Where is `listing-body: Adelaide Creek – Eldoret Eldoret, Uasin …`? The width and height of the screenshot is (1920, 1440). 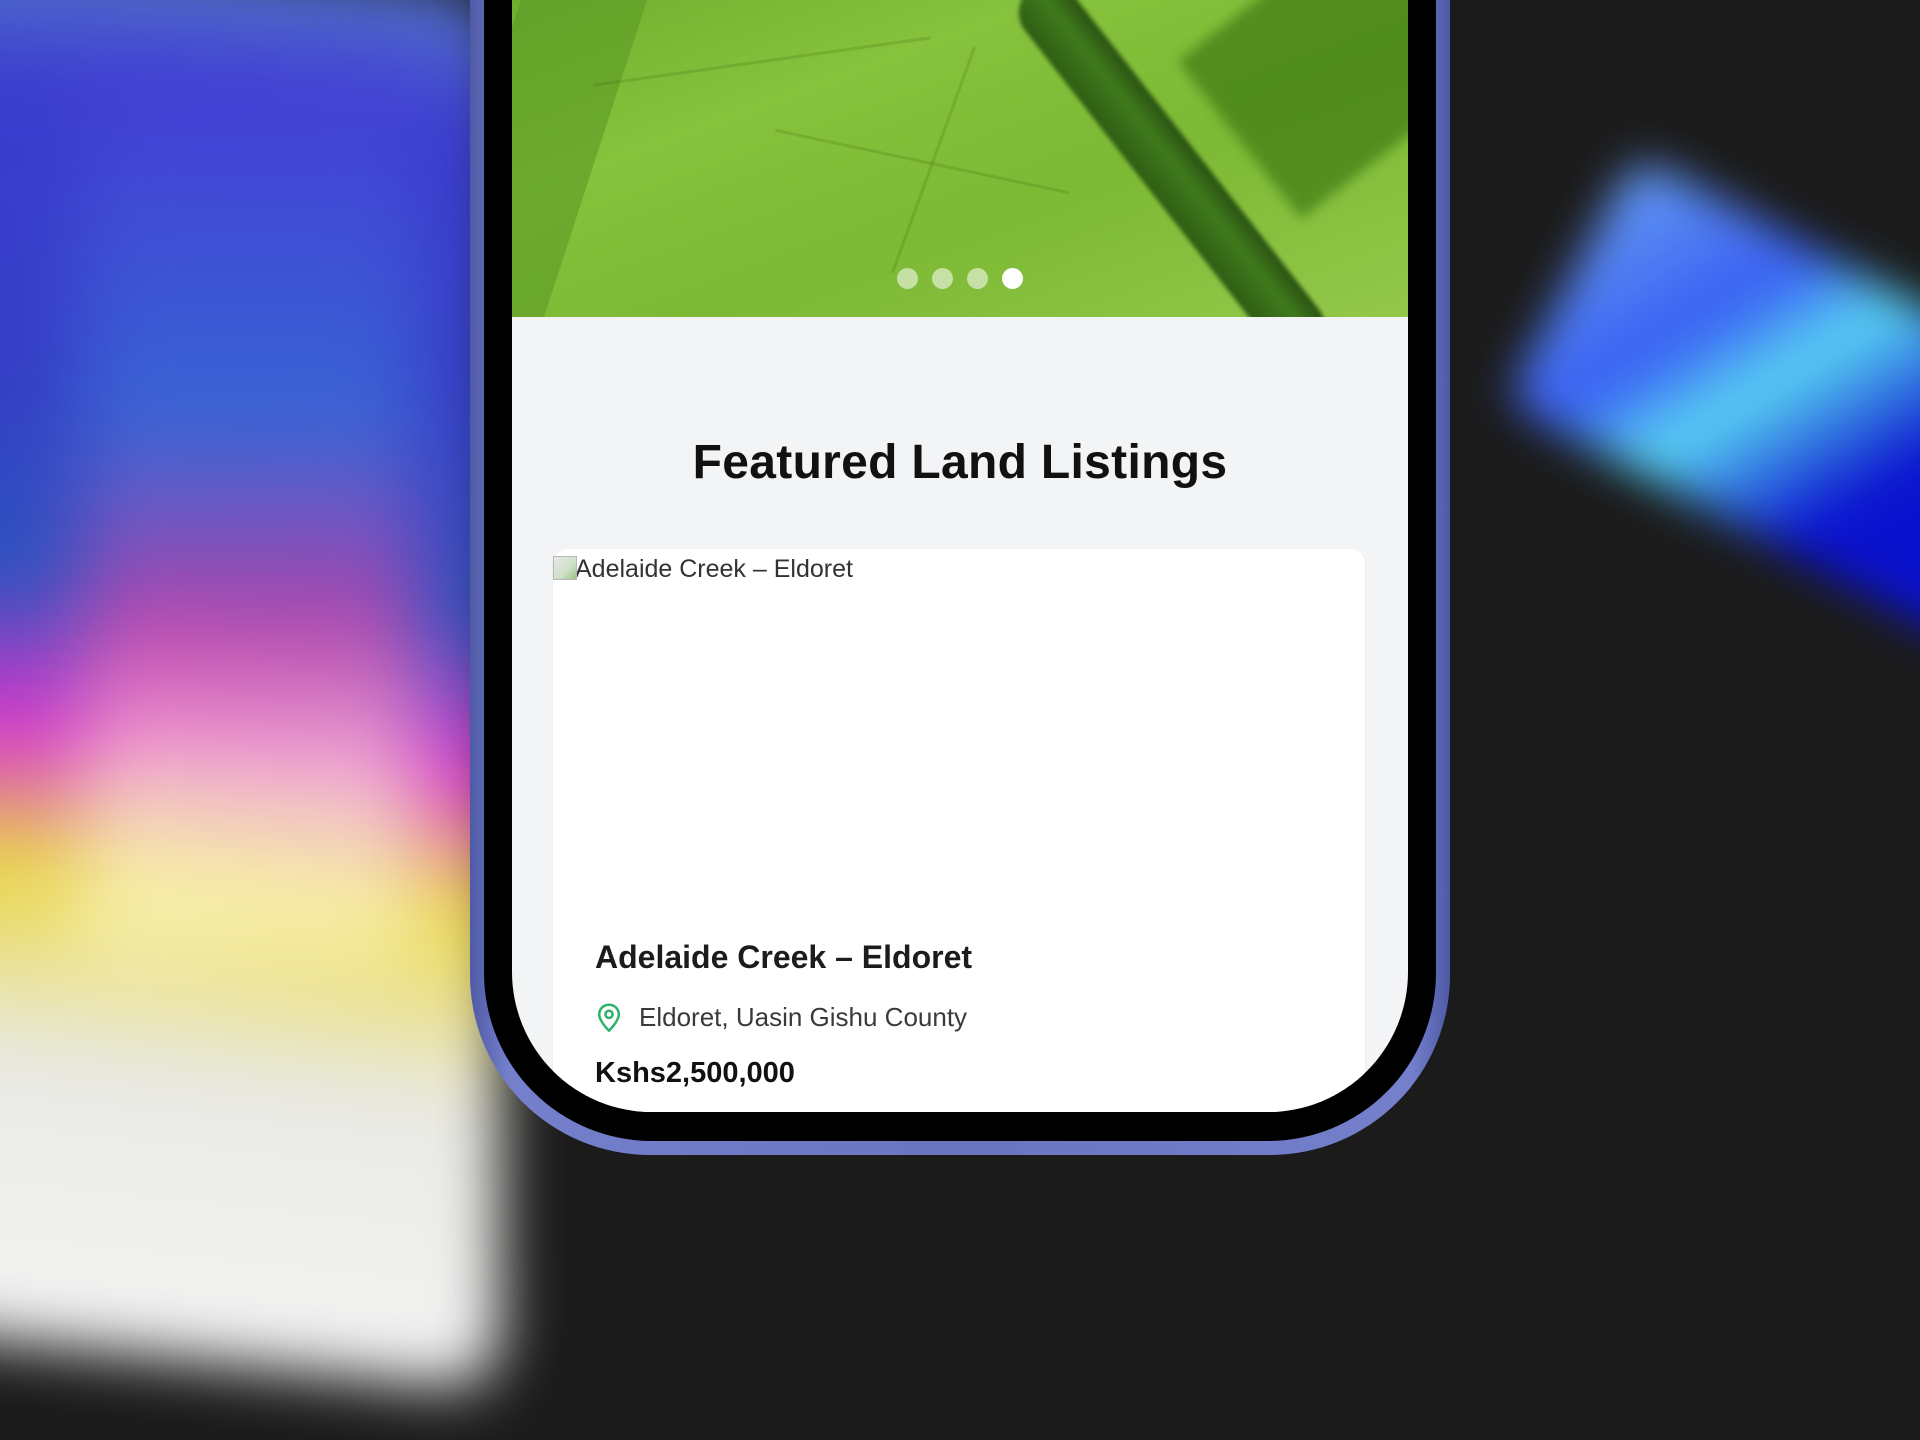 listing-body: Adelaide Creek – Eldoret Eldoret, Uasin … is located at coordinates (959, 1014).